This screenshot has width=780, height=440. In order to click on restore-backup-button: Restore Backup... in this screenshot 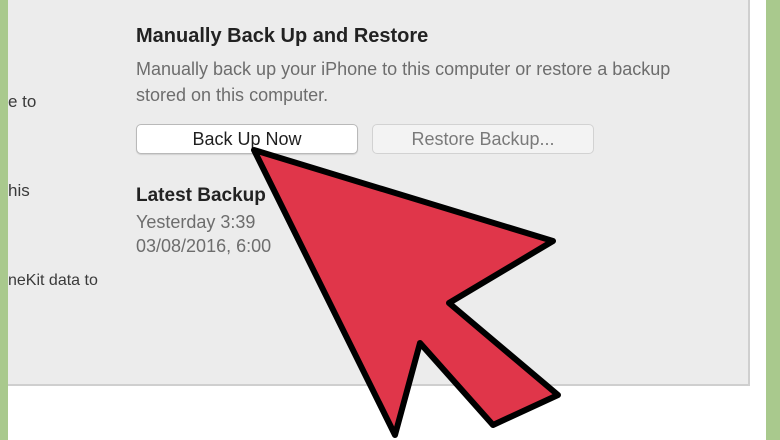, I will do `click(483, 139)`.